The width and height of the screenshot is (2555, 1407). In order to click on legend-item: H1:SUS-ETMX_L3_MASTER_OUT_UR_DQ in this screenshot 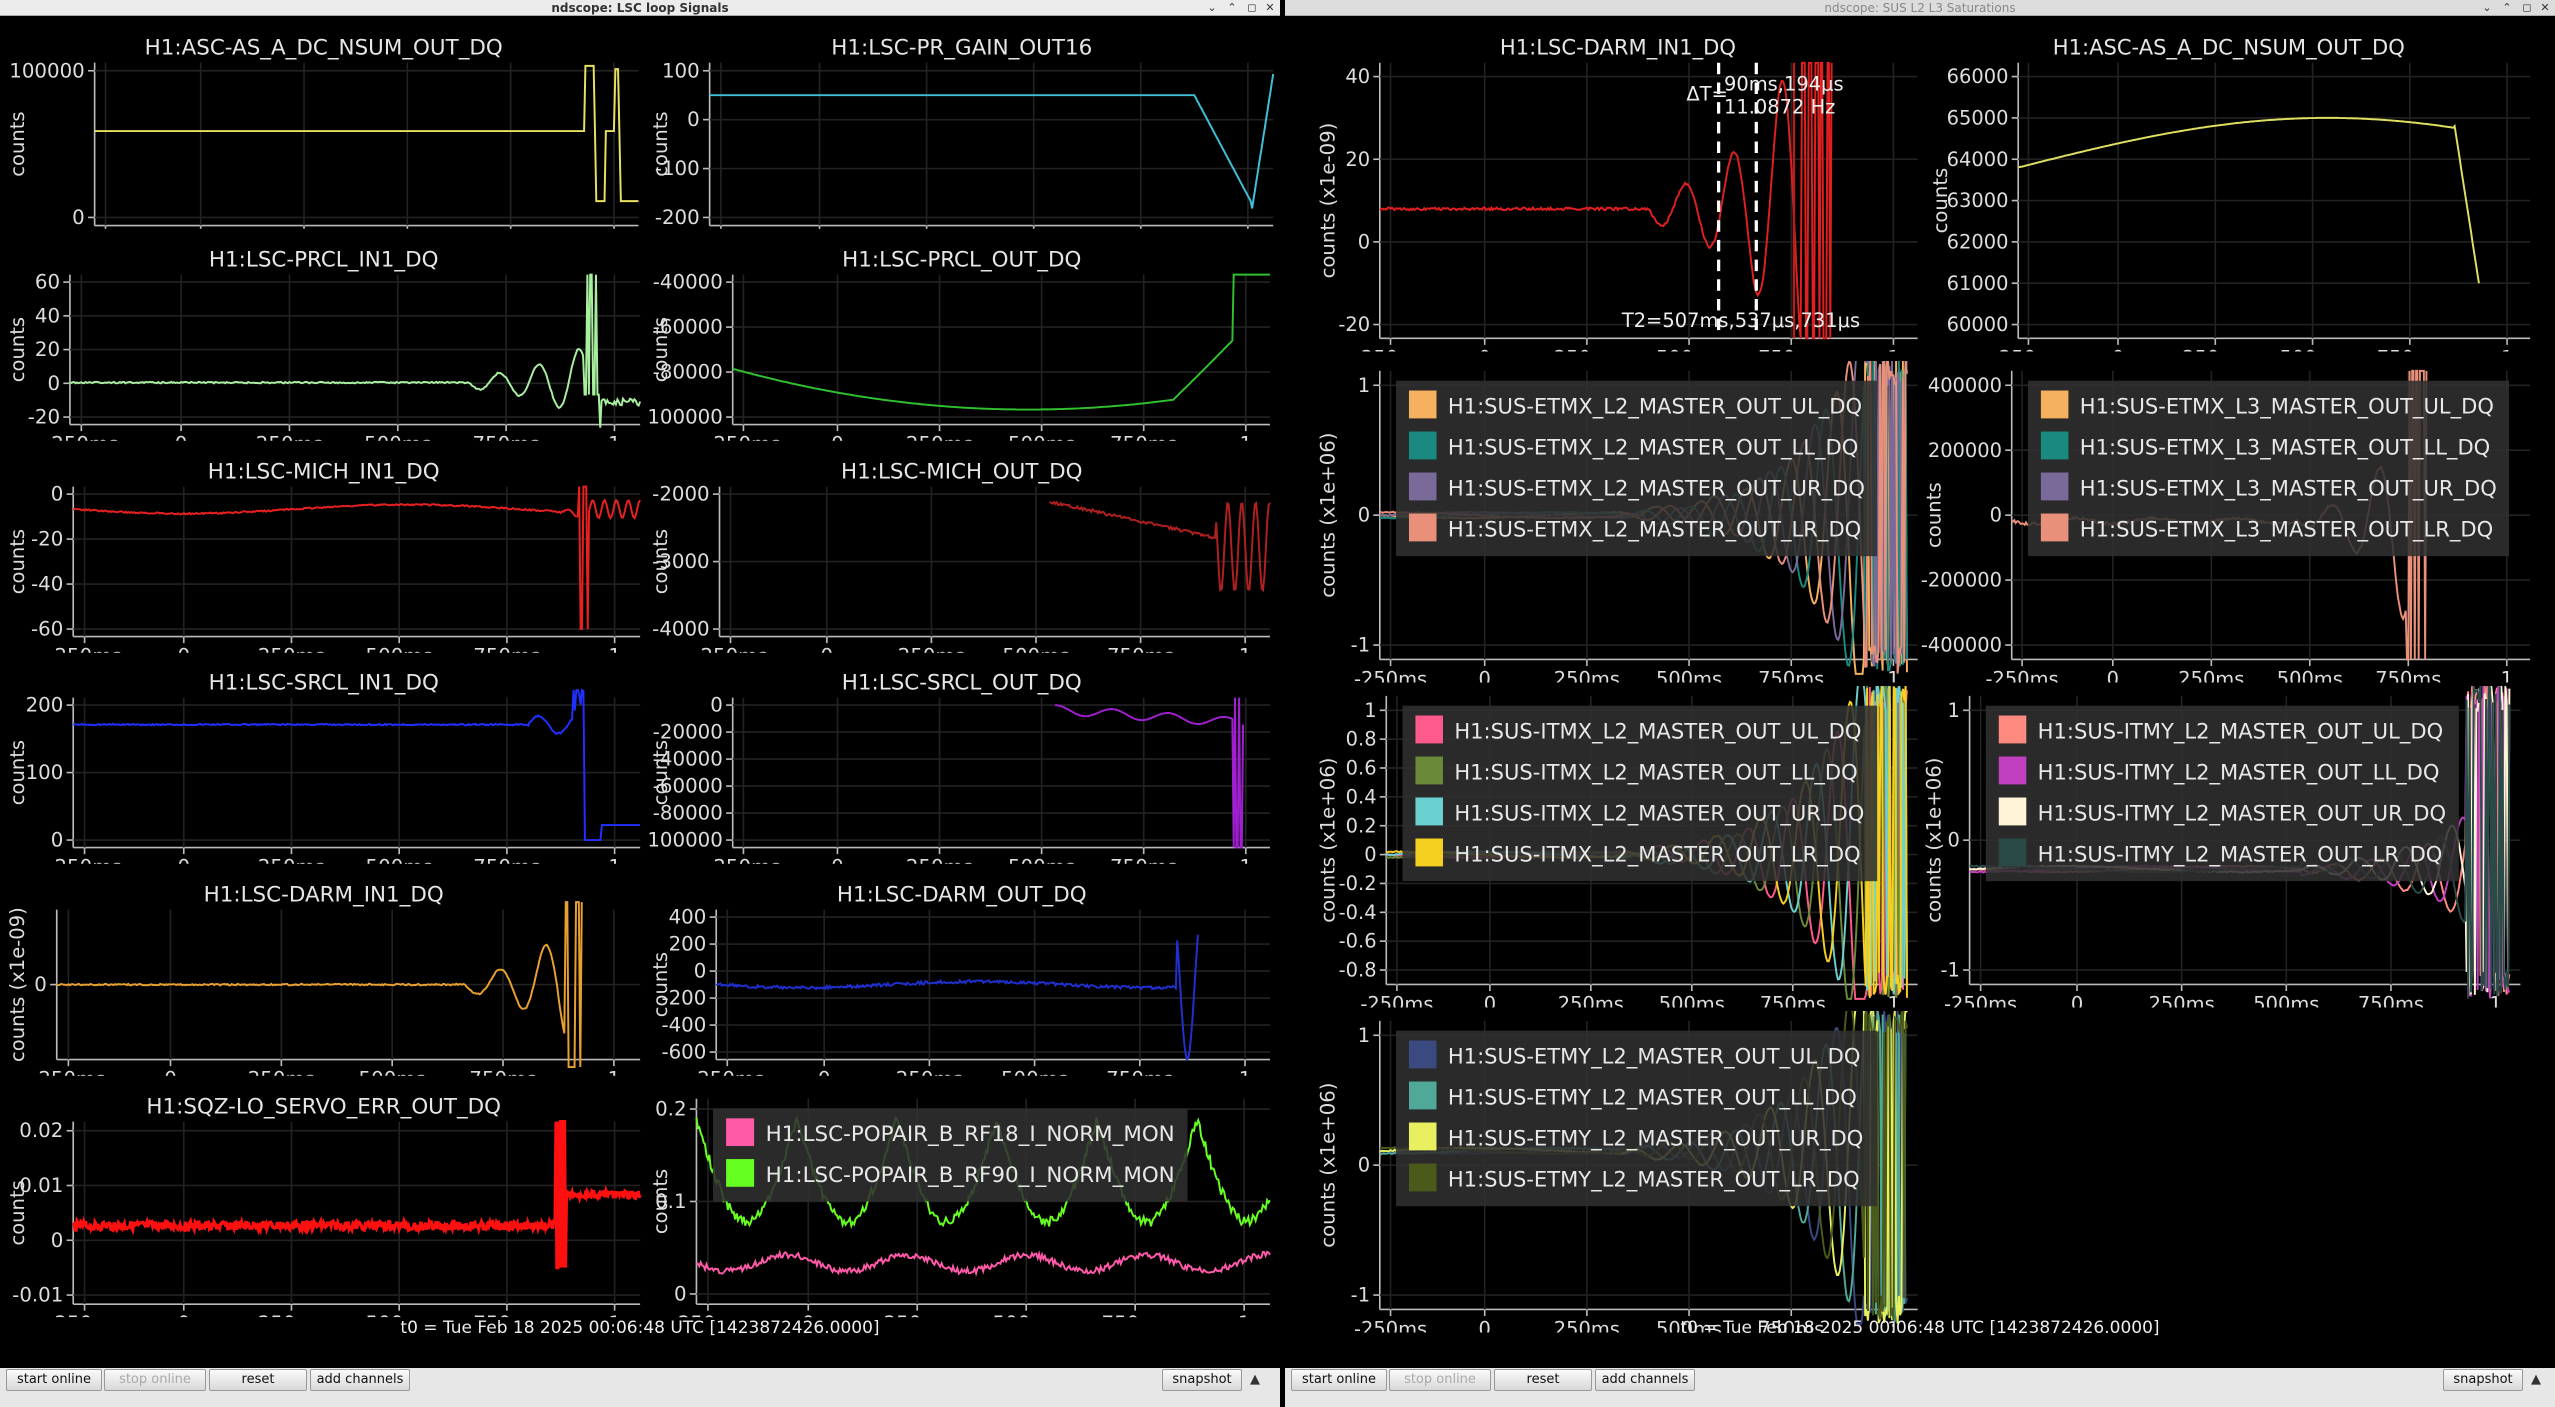, I will do `click(2268, 489)`.